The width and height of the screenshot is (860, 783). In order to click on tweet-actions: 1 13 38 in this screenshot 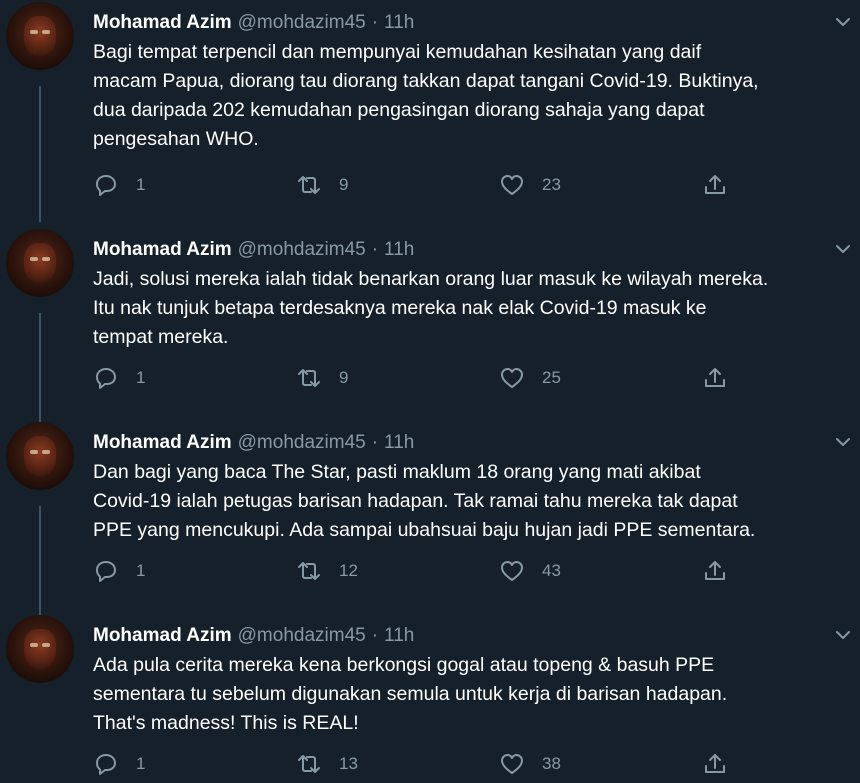, I will do `click(418, 765)`.